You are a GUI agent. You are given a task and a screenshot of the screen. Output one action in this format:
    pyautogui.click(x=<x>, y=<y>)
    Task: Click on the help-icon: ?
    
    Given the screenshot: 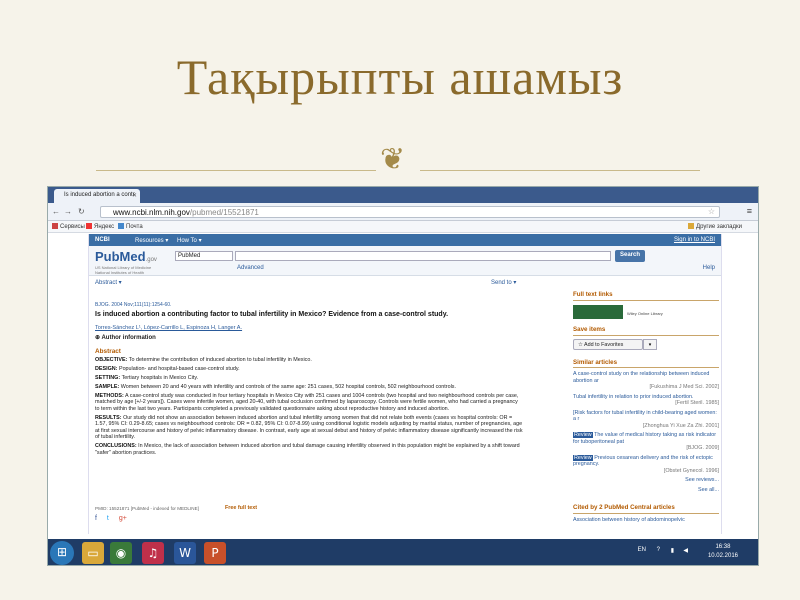 What is the action you would take?
    pyautogui.click(x=658, y=550)
    